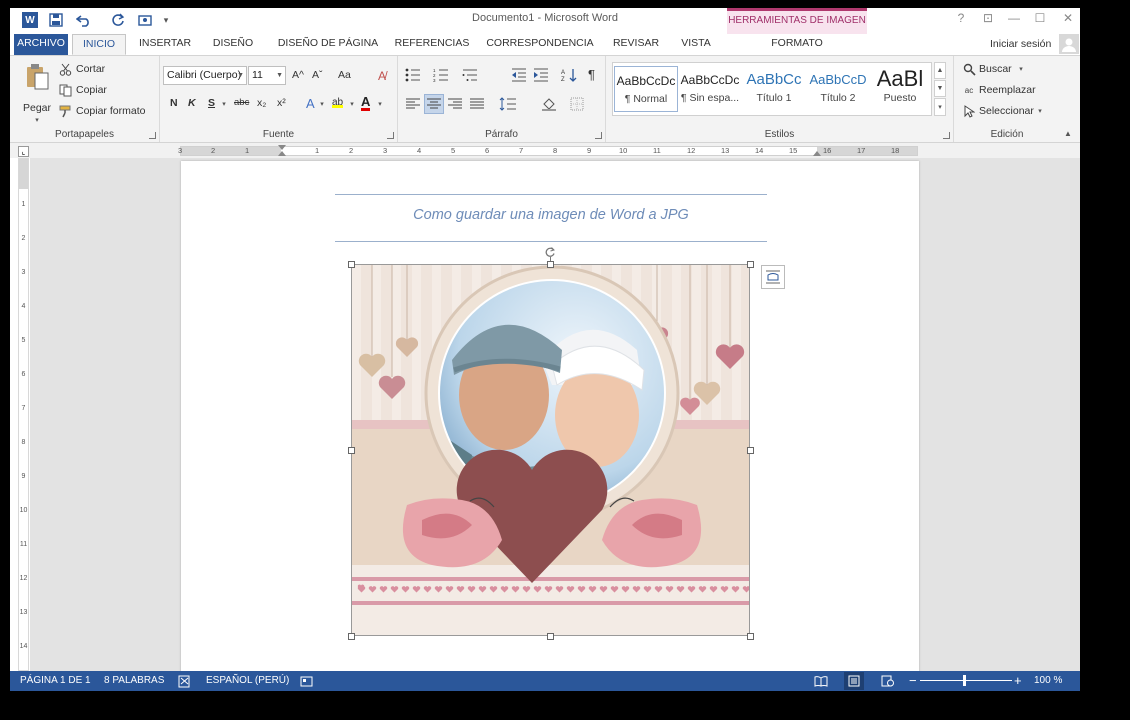 The width and height of the screenshot is (1130, 720). What do you see at coordinates (380, 104) in the screenshot?
I see `font-color-dropdown-icon: ▾` at bounding box center [380, 104].